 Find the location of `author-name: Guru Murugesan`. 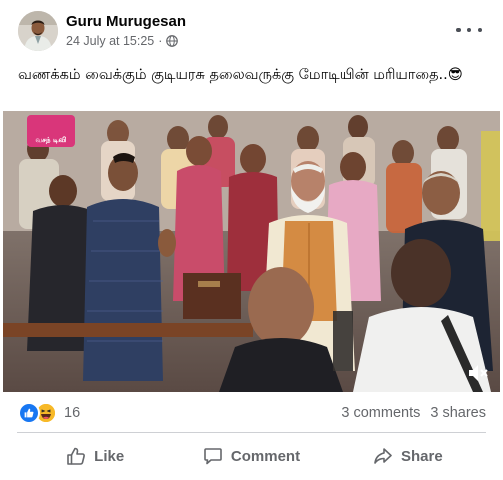

author-name: Guru Murugesan is located at coordinates (126, 21).